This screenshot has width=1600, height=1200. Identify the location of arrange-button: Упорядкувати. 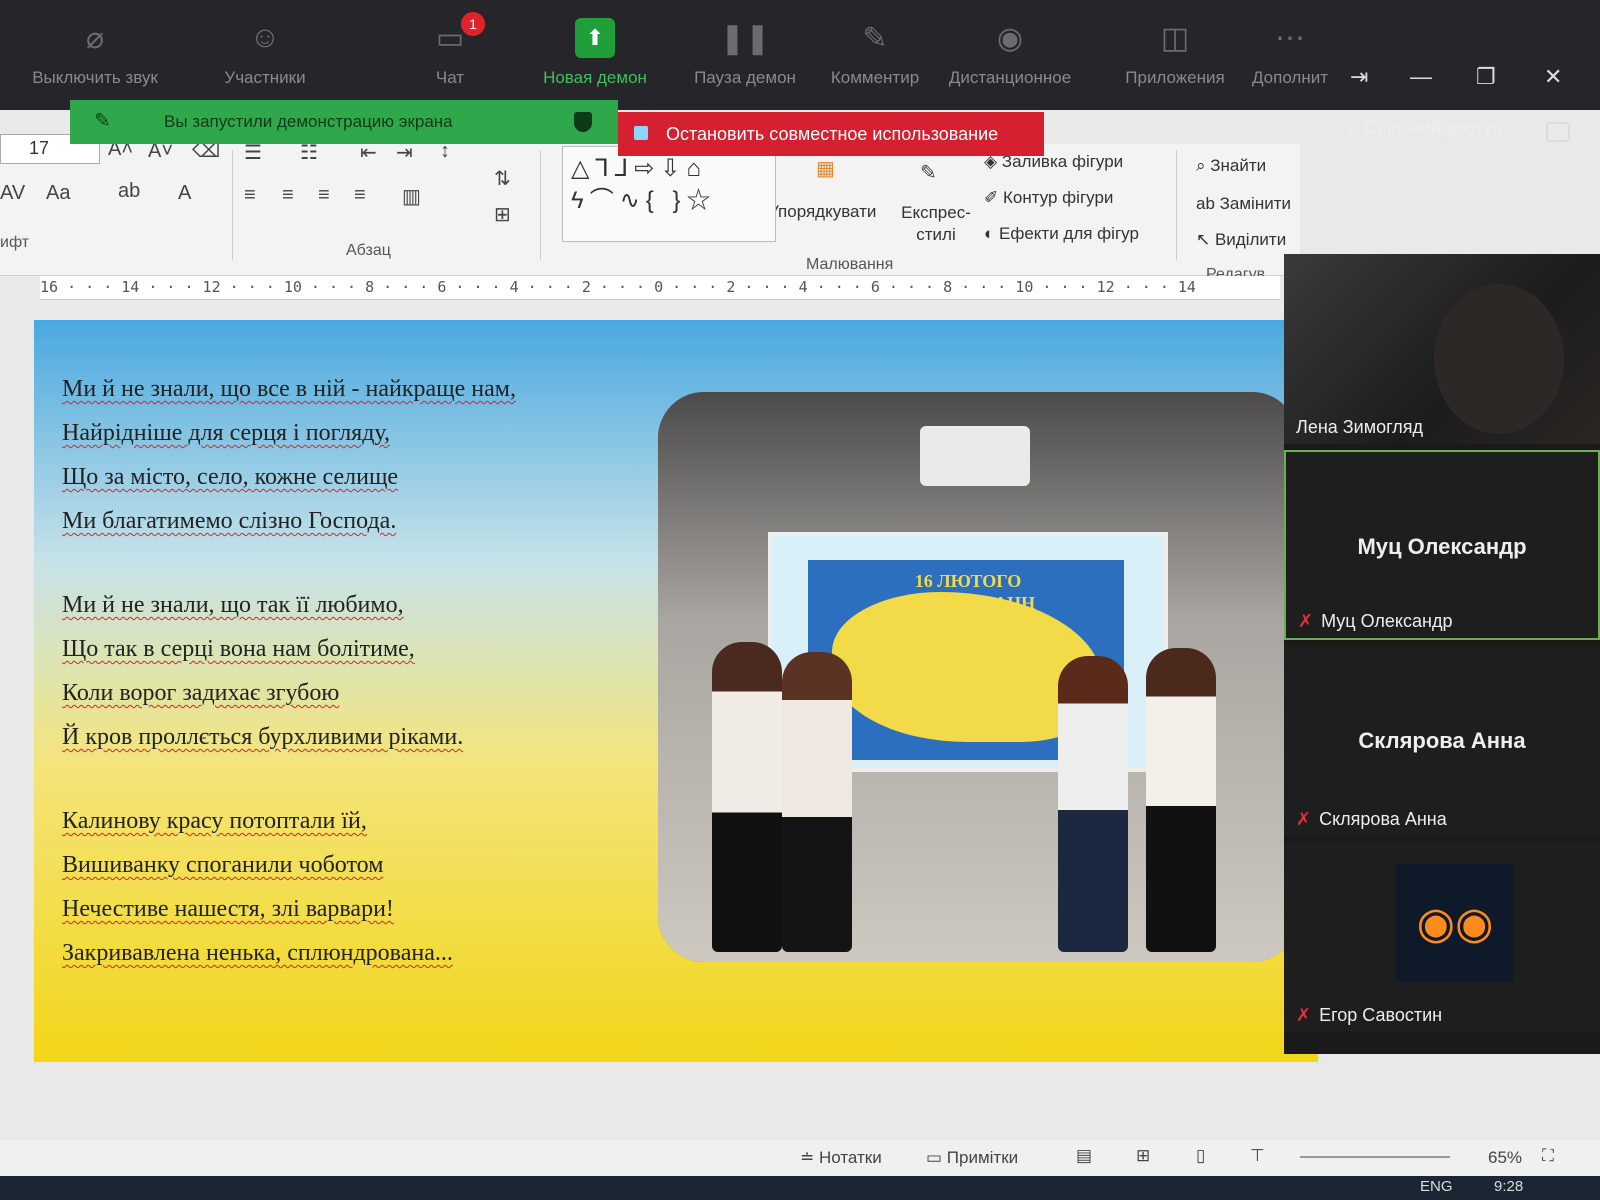
(822, 212).